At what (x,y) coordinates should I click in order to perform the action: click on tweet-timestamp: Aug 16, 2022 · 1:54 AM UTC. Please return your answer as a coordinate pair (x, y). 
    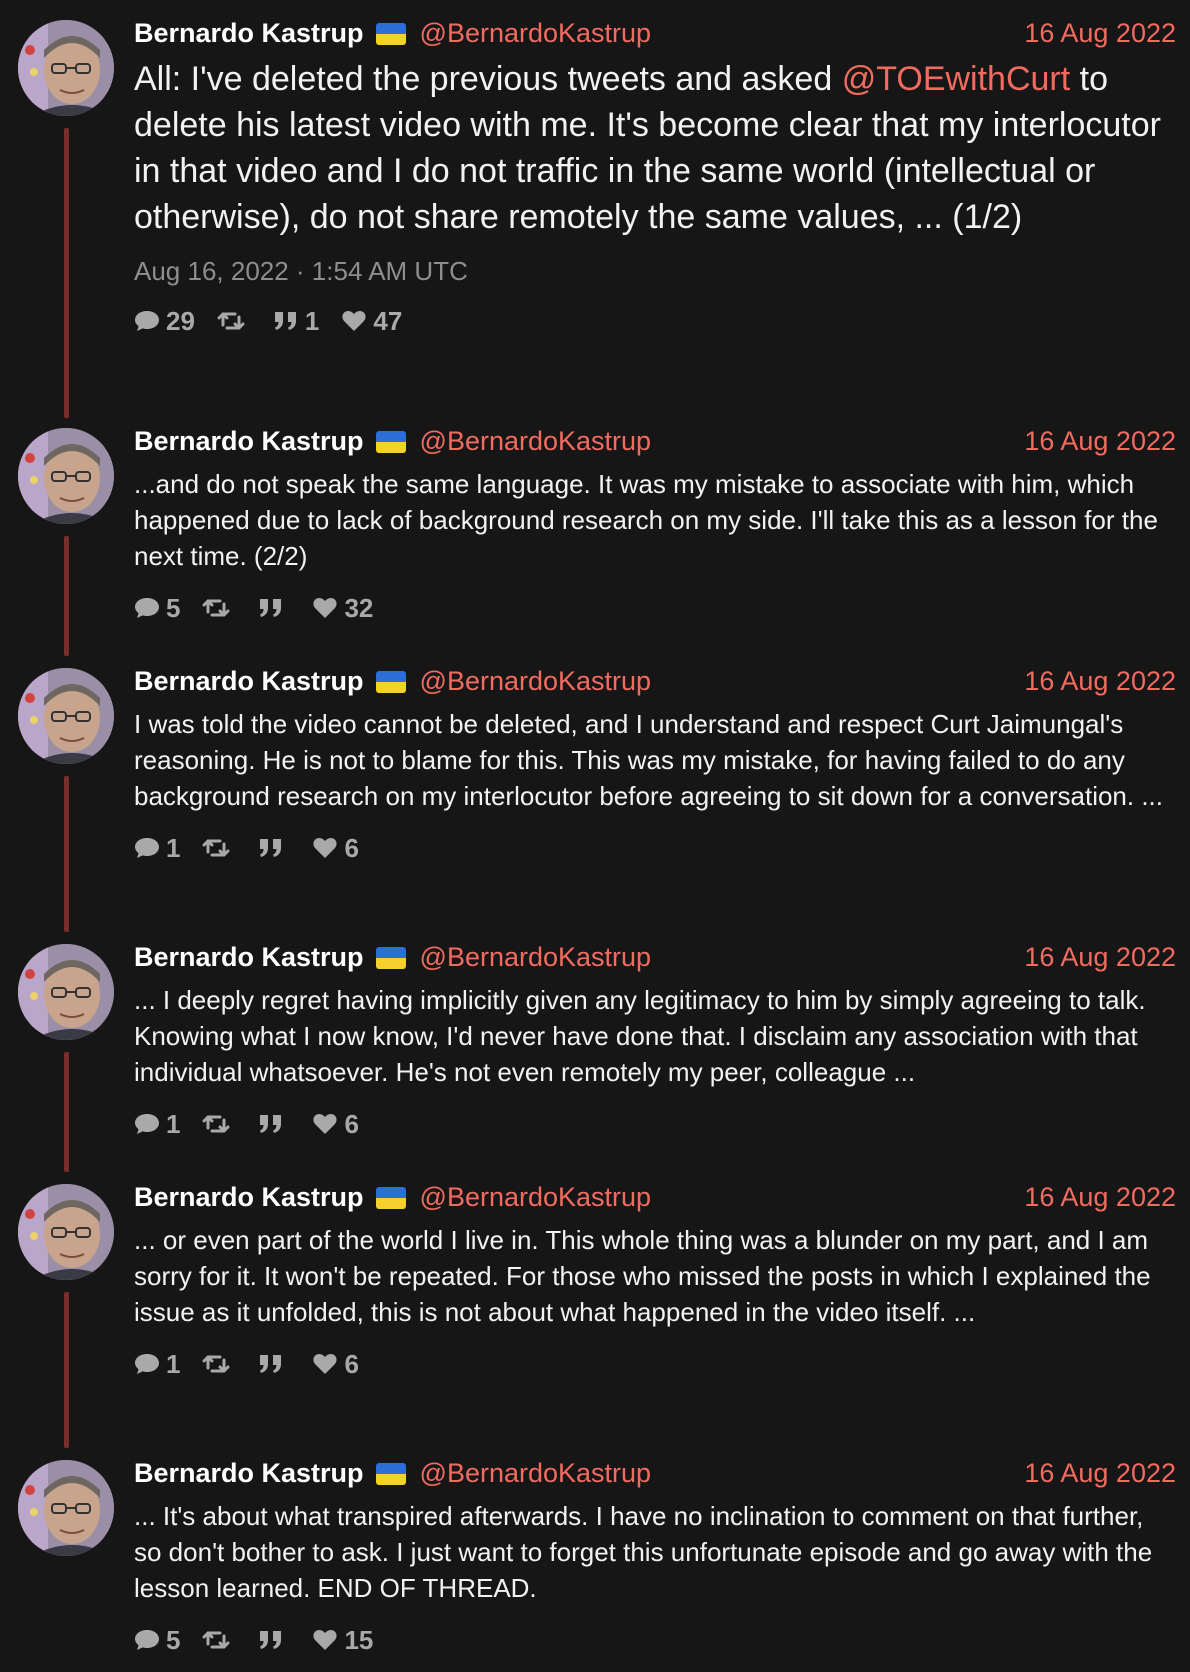
    Looking at the image, I should click on (655, 271).